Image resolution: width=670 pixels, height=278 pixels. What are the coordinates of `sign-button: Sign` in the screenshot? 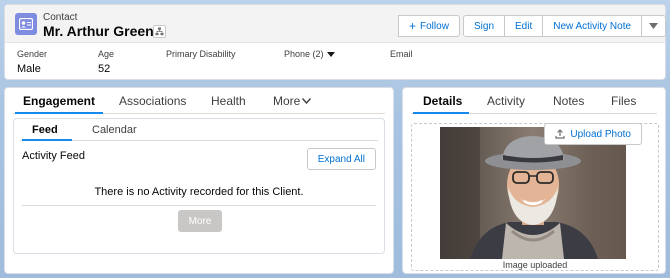 It's located at (484, 26).